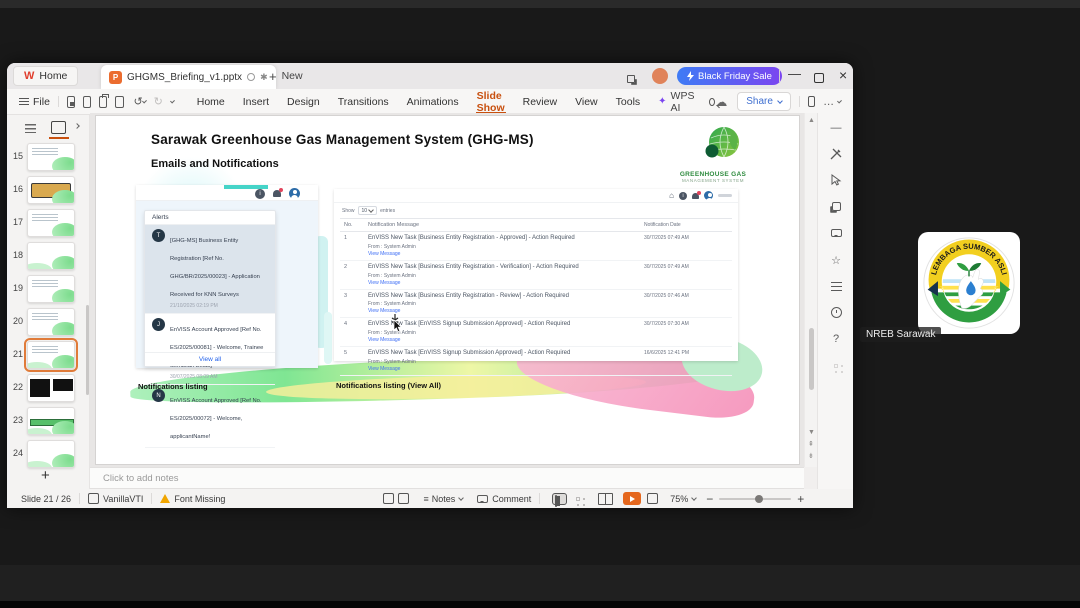 The height and width of the screenshot is (608, 1080). Describe the element at coordinates (671, 195) in the screenshot. I see `home-icon: ⌂` at that location.